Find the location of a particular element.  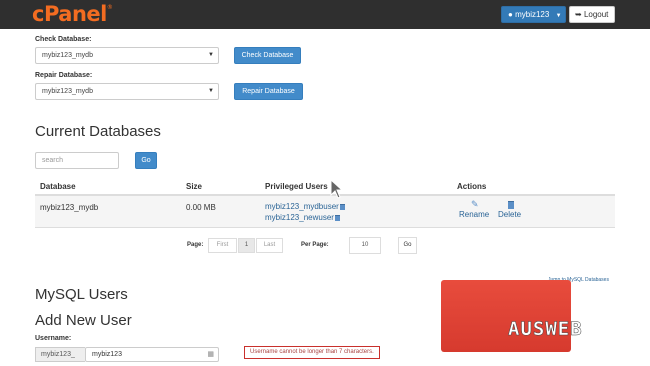

pencil-icon: ✎ is located at coordinates (475, 204).